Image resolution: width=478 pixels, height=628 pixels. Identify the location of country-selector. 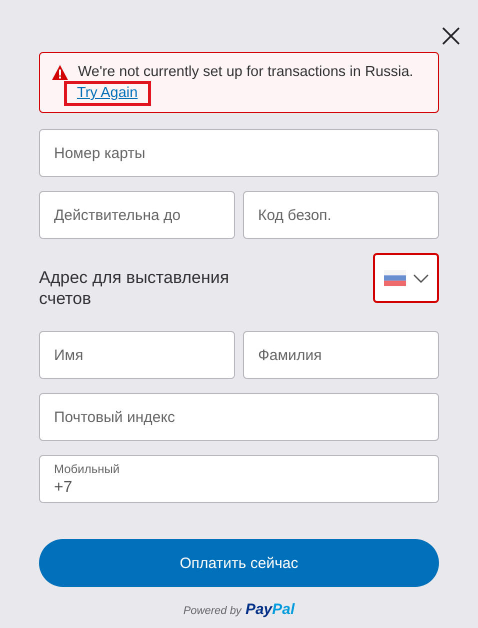
(406, 278).